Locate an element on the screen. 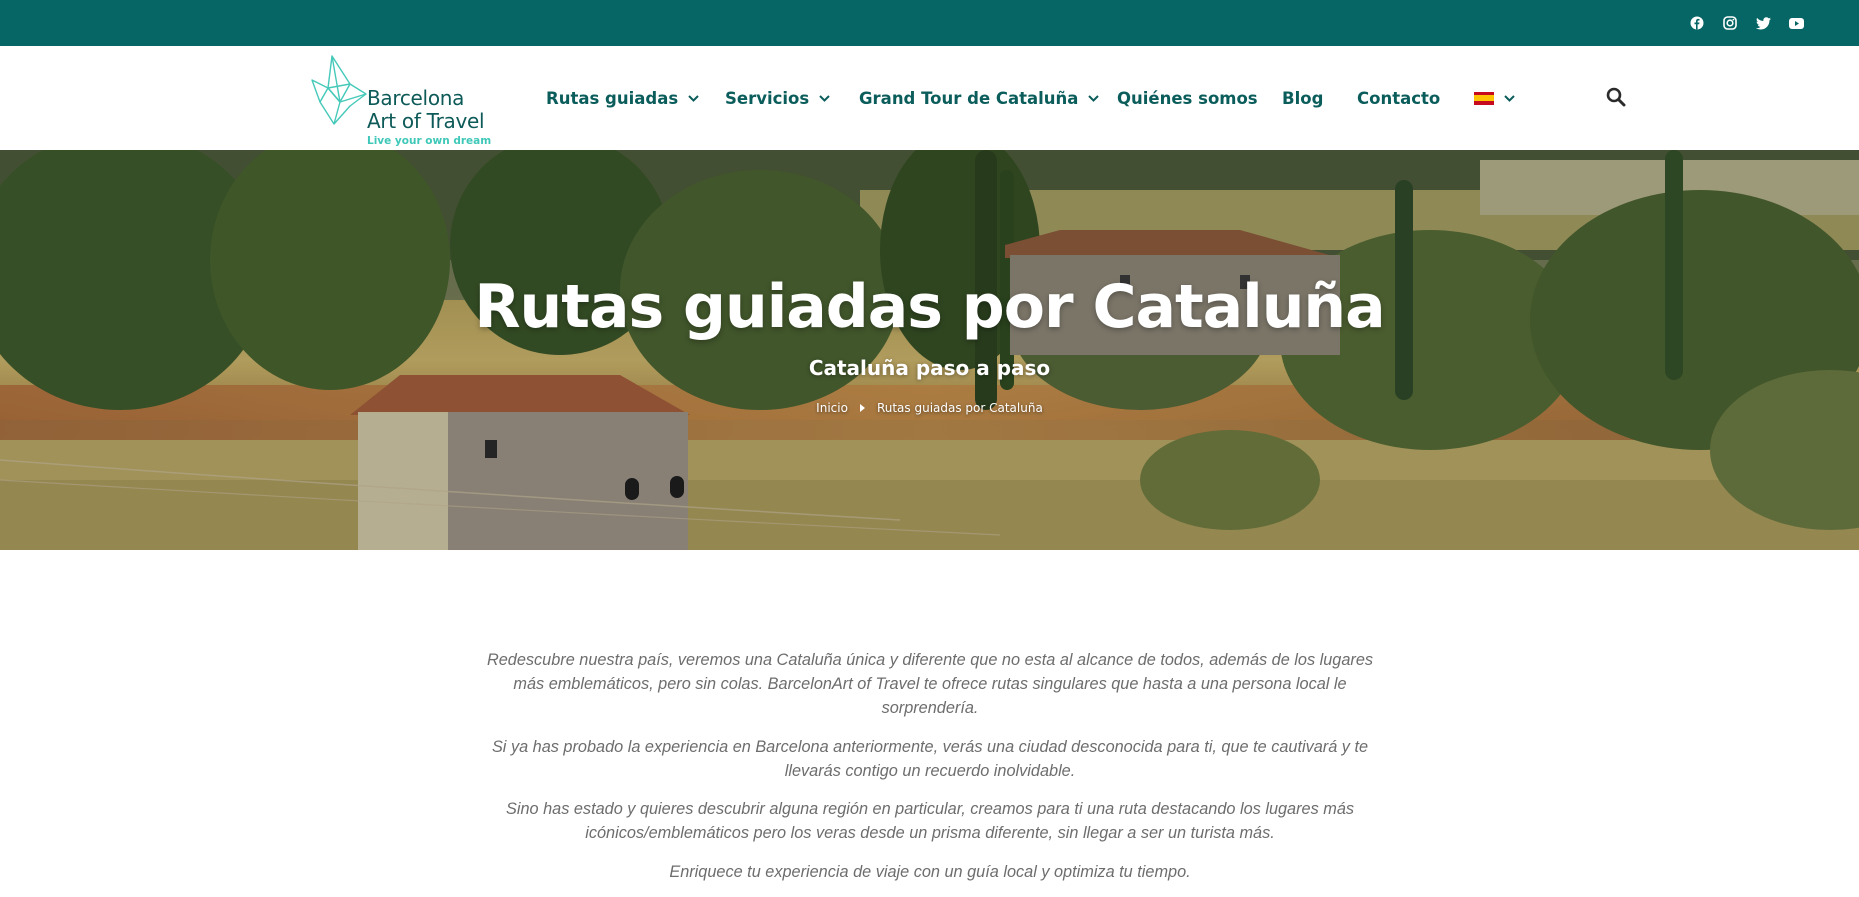  nav-label: Contacto is located at coordinates (1399, 98).